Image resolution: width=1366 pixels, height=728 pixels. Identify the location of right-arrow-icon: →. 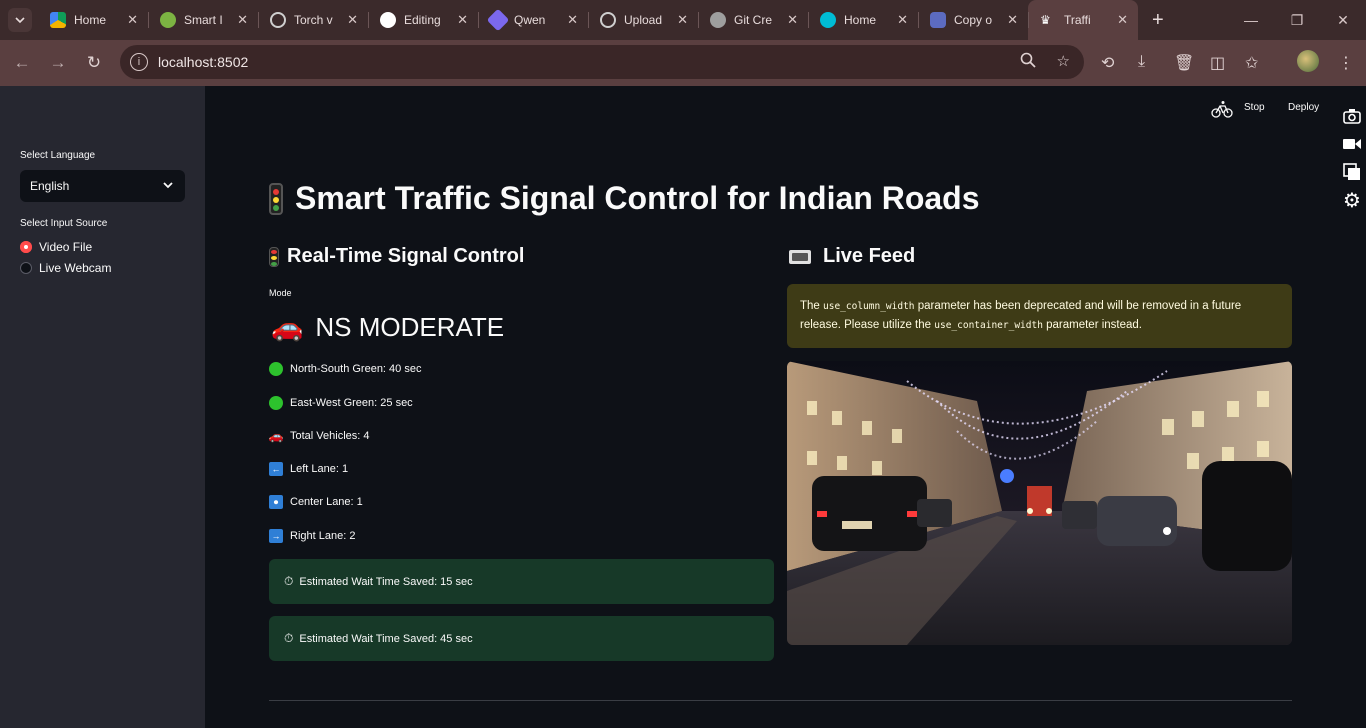
(276, 536).